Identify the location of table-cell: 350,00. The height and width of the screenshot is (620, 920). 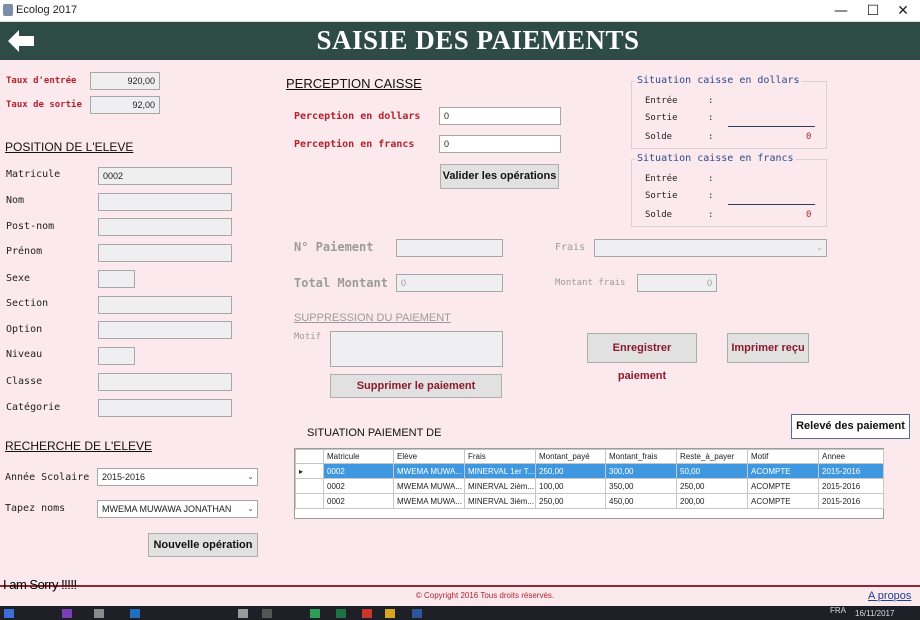
(641, 486).